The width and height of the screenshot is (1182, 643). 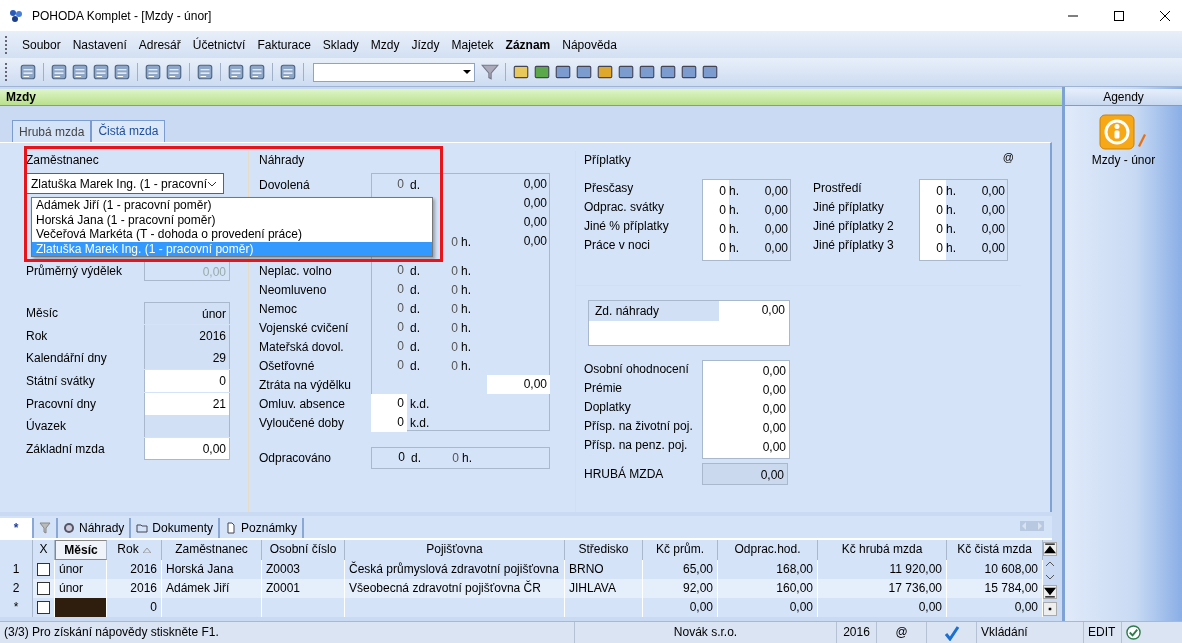 What do you see at coordinates (187, 381) in the screenshot?
I see `value-field: 0` at bounding box center [187, 381].